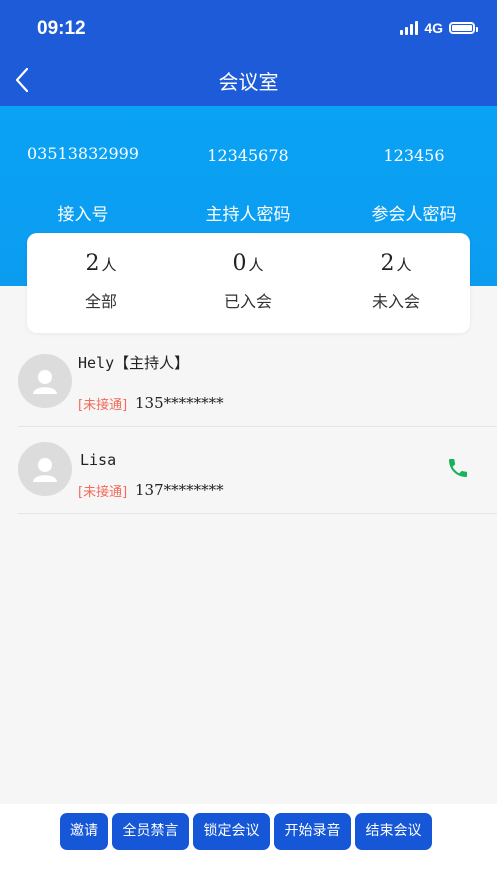 This screenshot has width=497, height=883. Describe the element at coordinates (61, 28) in the screenshot. I see `status-time: 09:12` at that location.